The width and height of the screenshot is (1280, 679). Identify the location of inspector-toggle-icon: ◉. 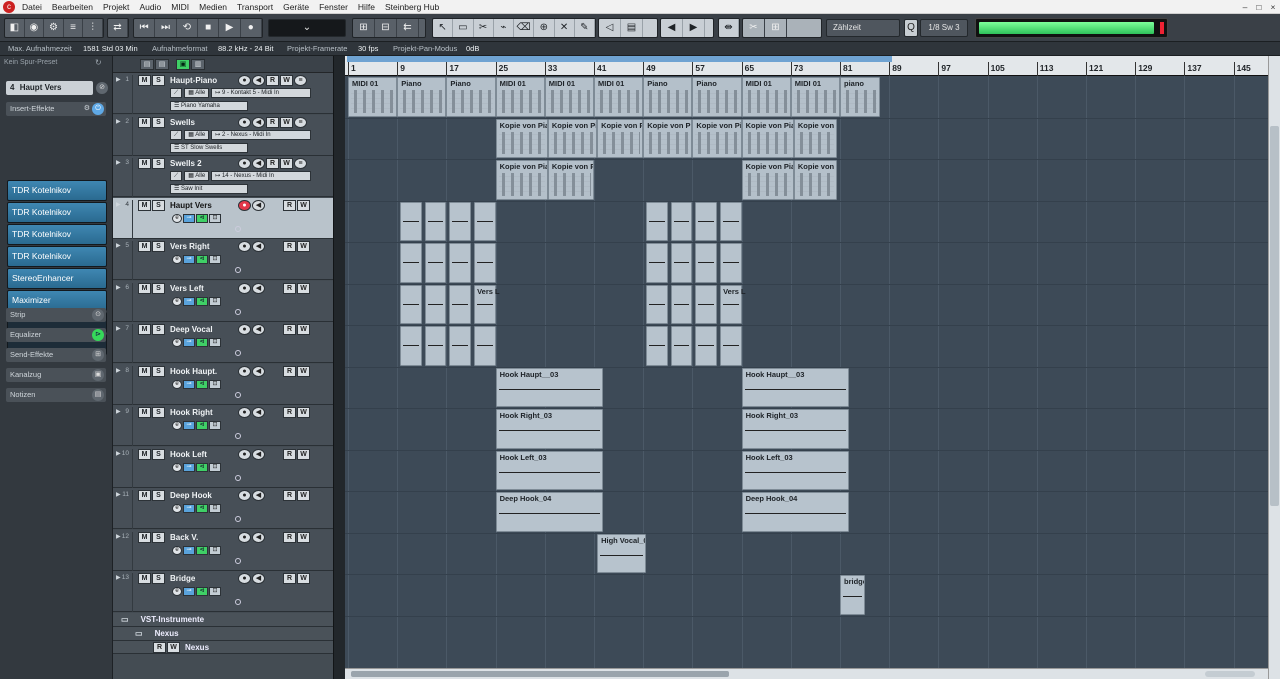
(35, 28).